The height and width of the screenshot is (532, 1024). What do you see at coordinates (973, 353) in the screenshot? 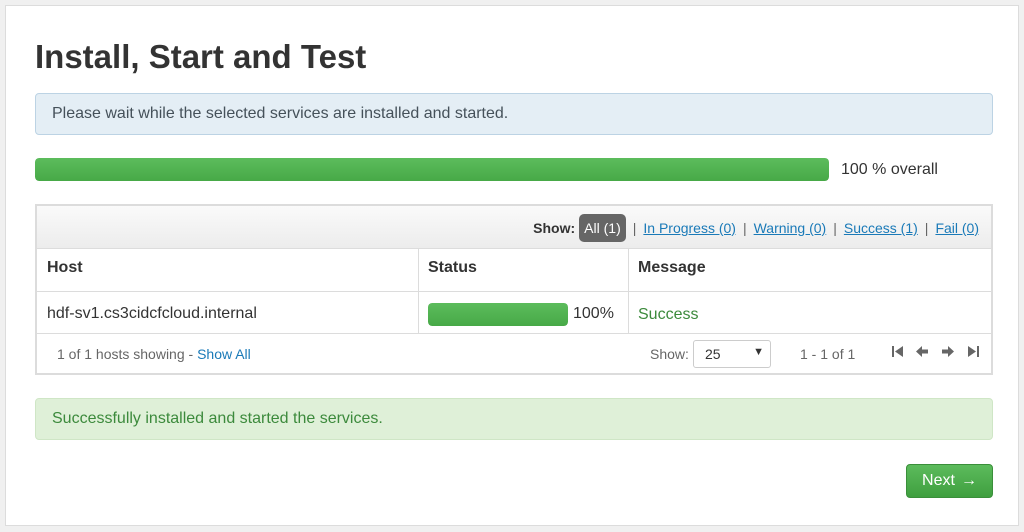
I see `last-page-icon` at bounding box center [973, 353].